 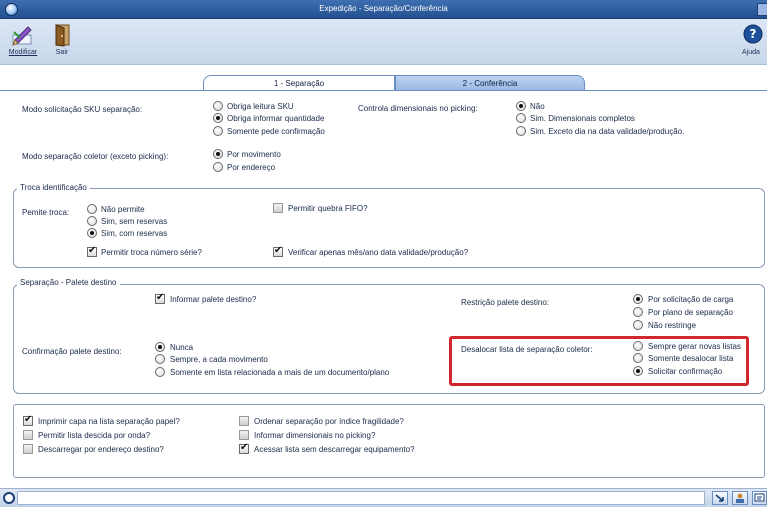 I want to click on exchange-option-0: Não permite, so click(x=123, y=209).